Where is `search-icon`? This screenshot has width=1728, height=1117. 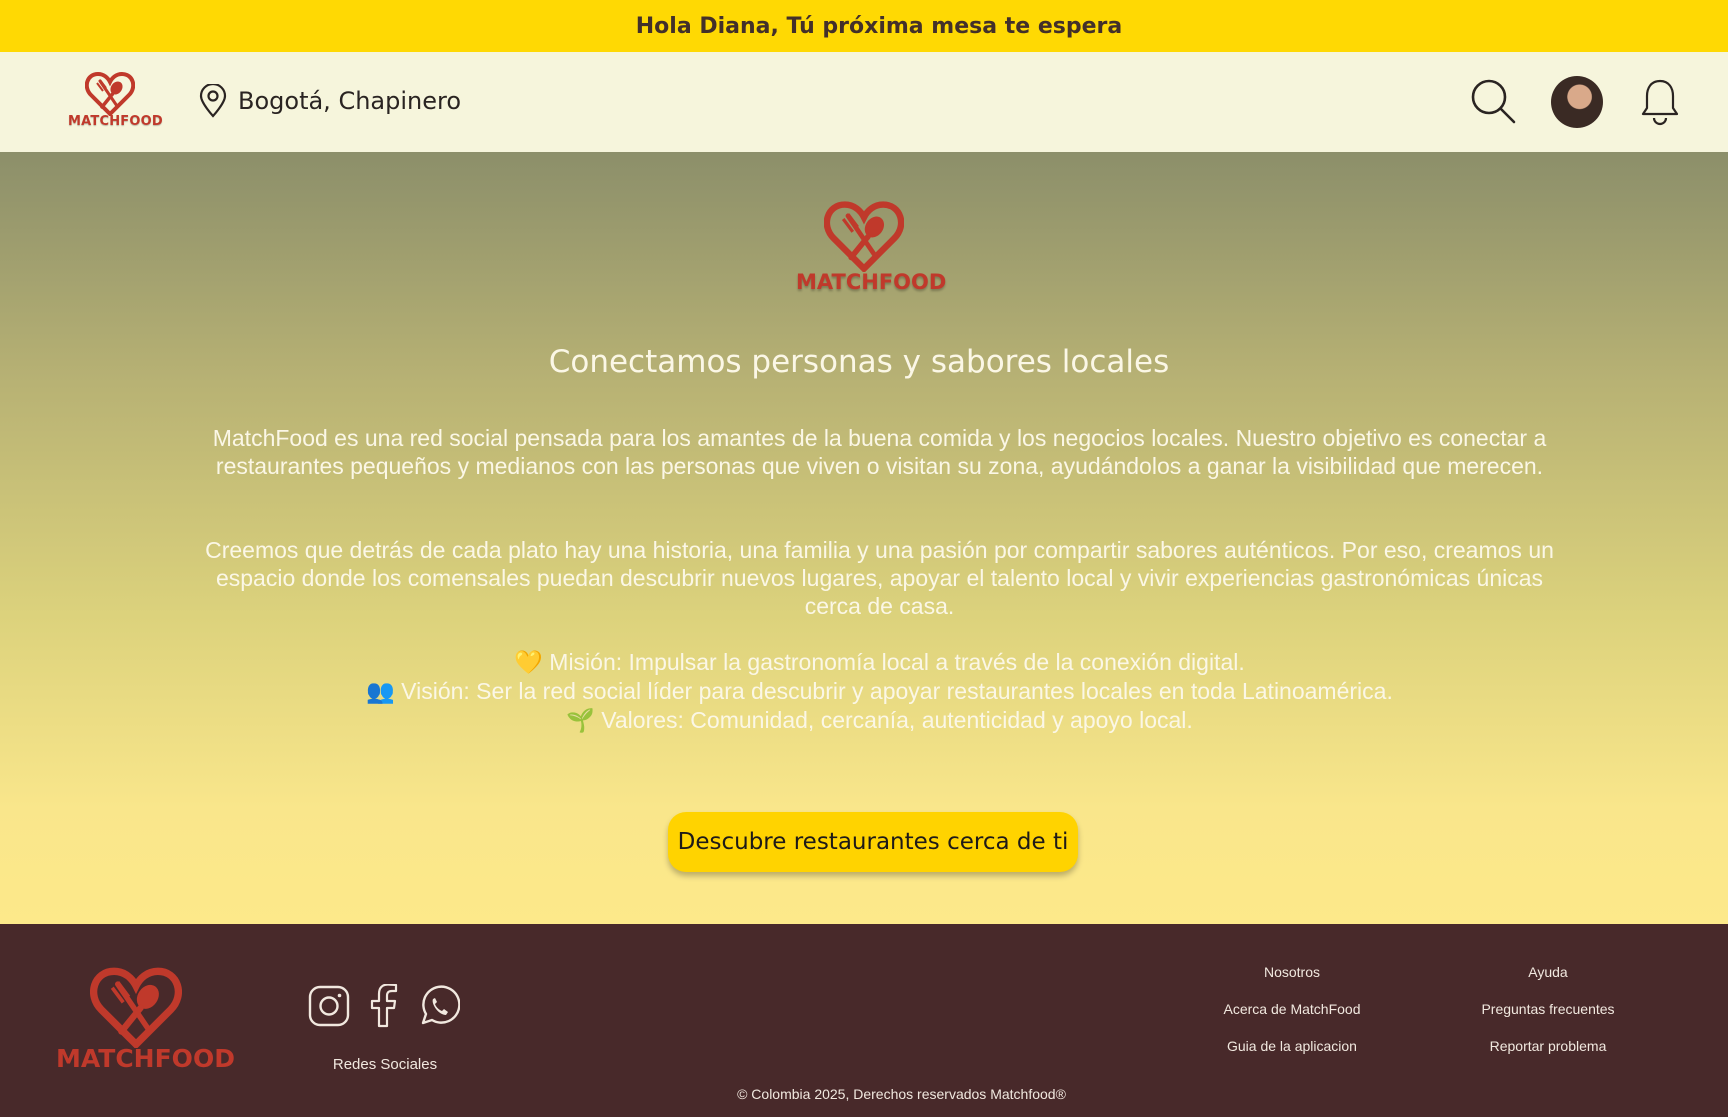 search-icon is located at coordinates (1493, 101).